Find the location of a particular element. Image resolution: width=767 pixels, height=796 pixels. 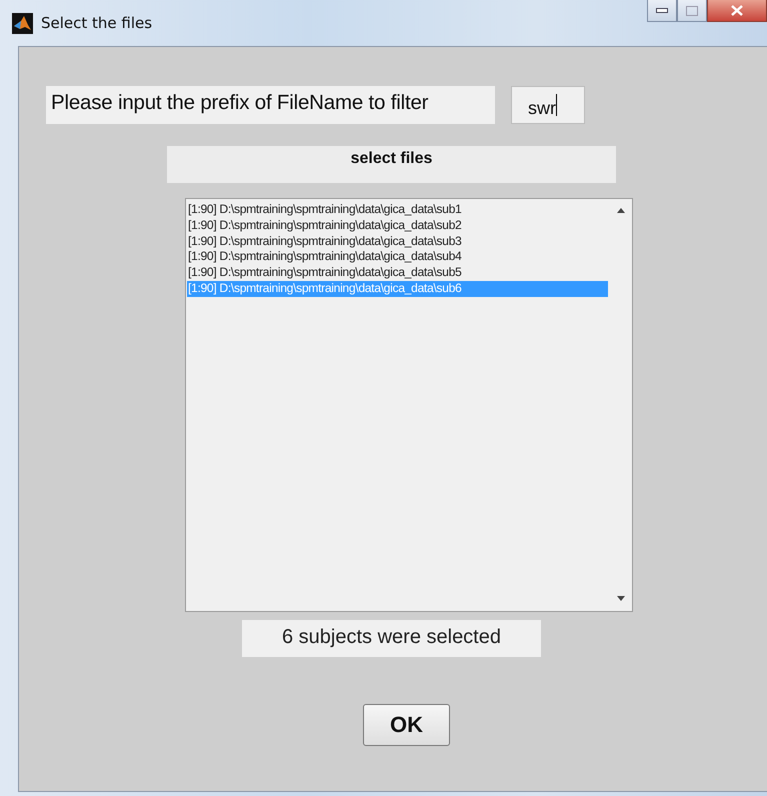

close-button is located at coordinates (737, 11).